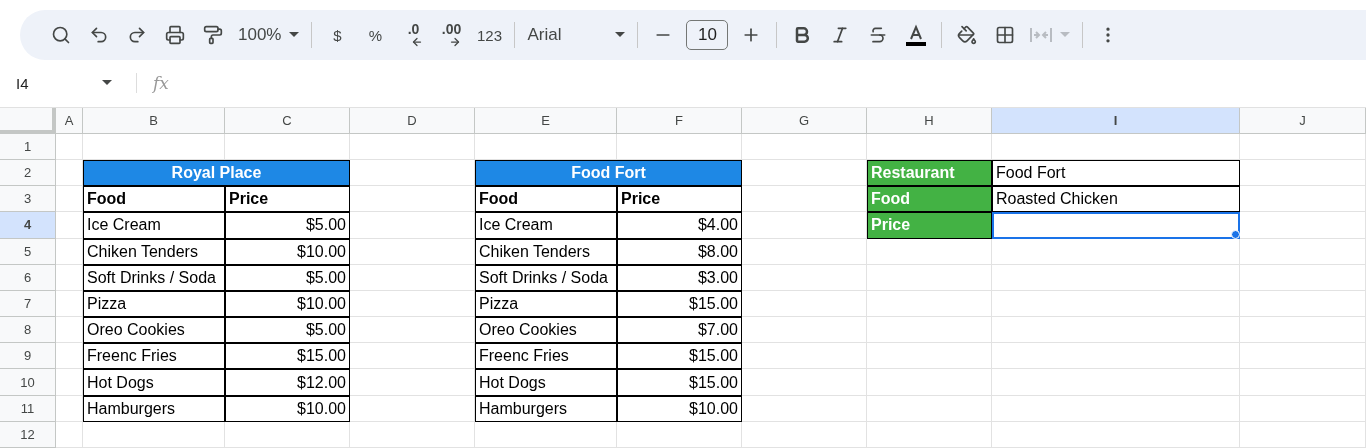 The height and width of the screenshot is (448, 1366). What do you see at coordinates (413, 35) in the screenshot?
I see `decrease-decimal-button: .0` at bounding box center [413, 35].